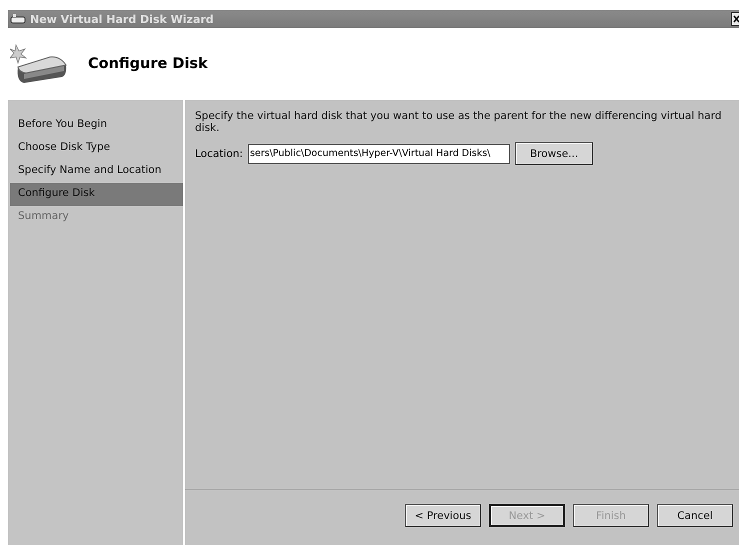 The image size is (739, 545). What do you see at coordinates (96, 148) in the screenshot?
I see `step-item: Choose Disk Type` at bounding box center [96, 148].